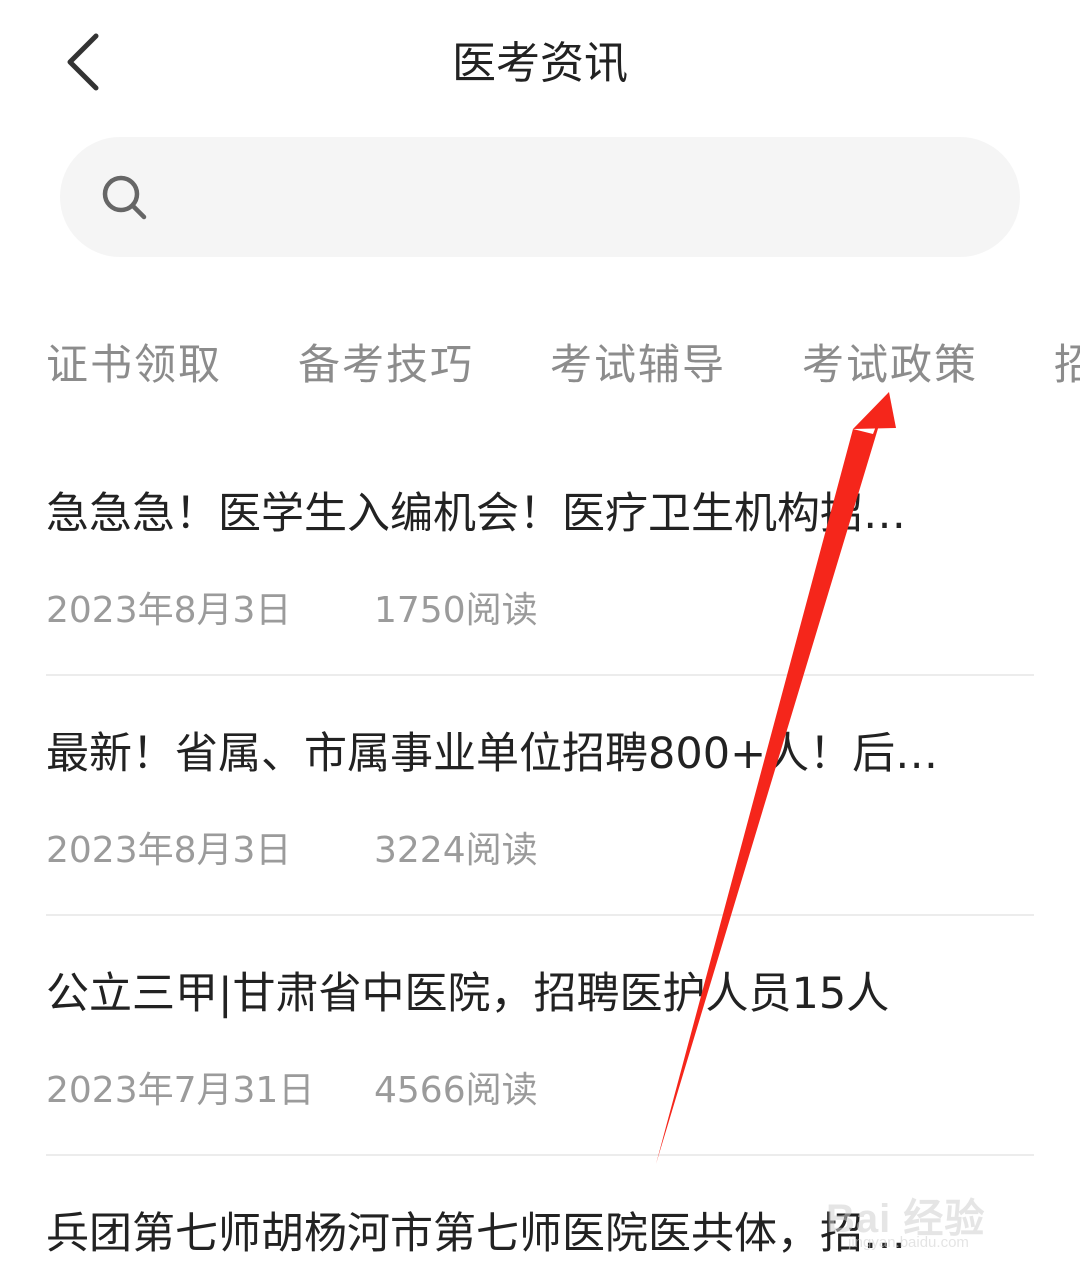  Describe the element at coordinates (638, 365) in the screenshot. I see `tab-exam-tutoring: 考试辅导` at that location.